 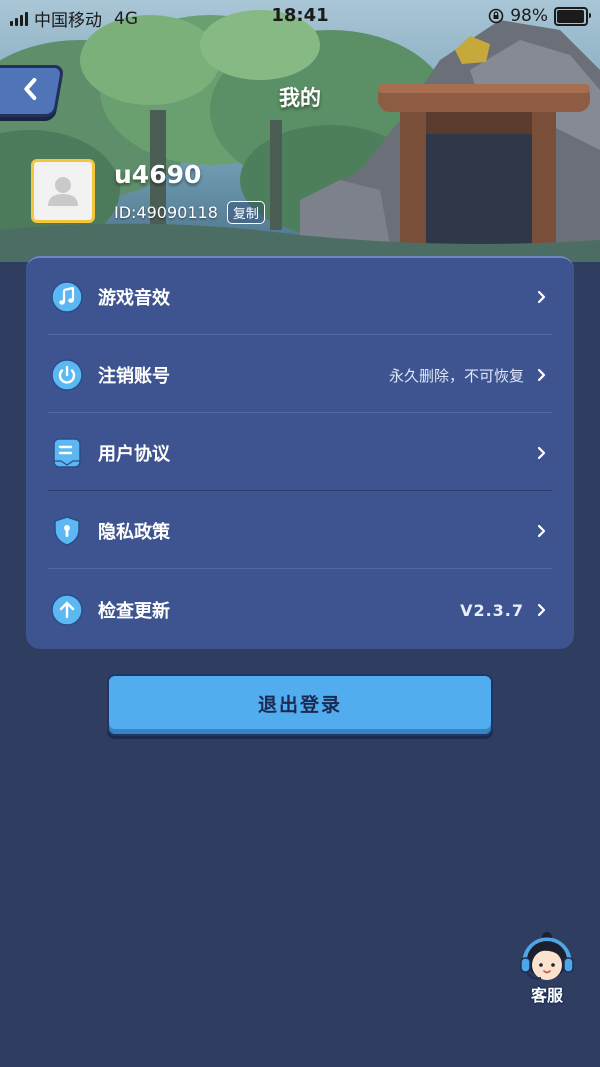 What do you see at coordinates (546, 995) in the screenshot?
I see `customer-service-label: 客服` at bounding box center [546, 995].